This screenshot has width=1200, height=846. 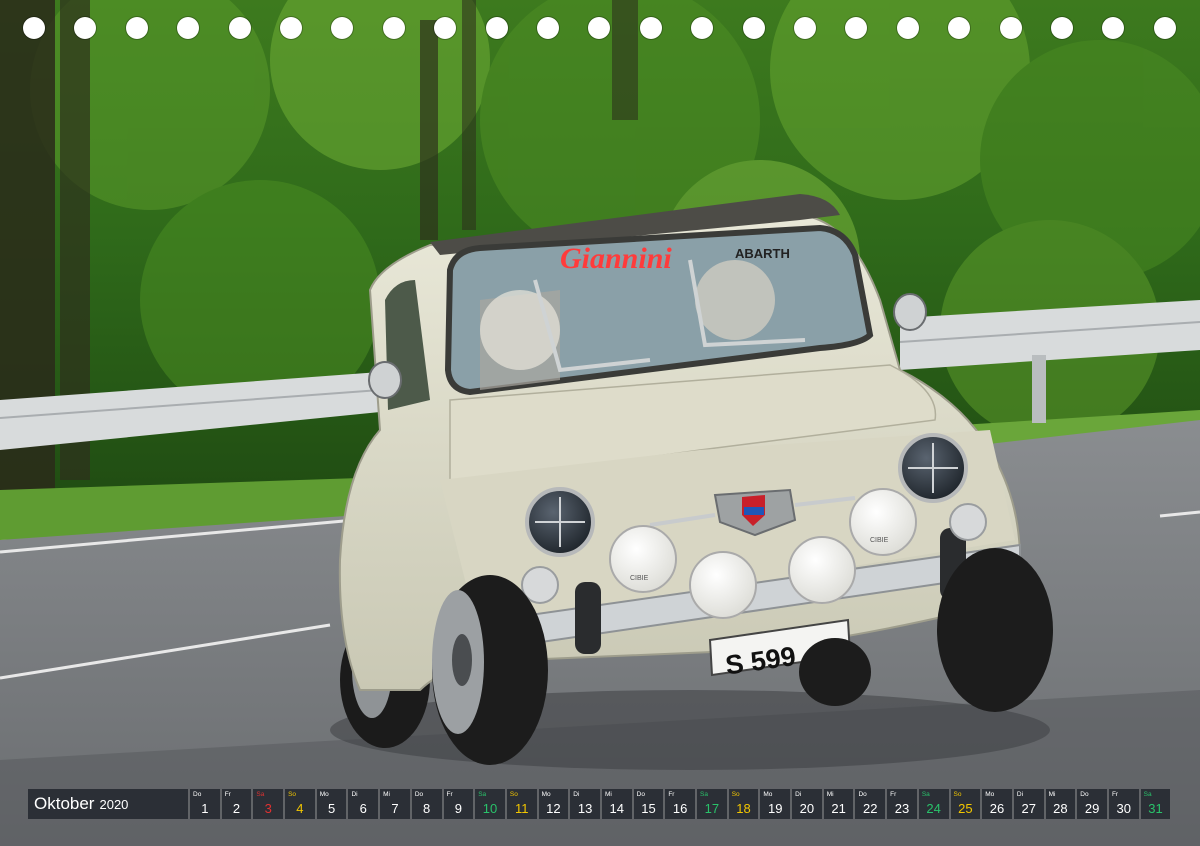 I want to click on day-number: 31, so click(x=1155, y=808).